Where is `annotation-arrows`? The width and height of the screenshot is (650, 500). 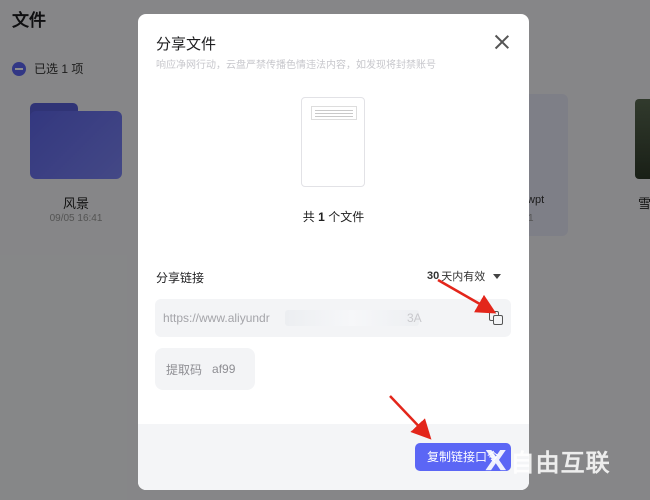
annotation-arrows is located at coordinates (443, 359).